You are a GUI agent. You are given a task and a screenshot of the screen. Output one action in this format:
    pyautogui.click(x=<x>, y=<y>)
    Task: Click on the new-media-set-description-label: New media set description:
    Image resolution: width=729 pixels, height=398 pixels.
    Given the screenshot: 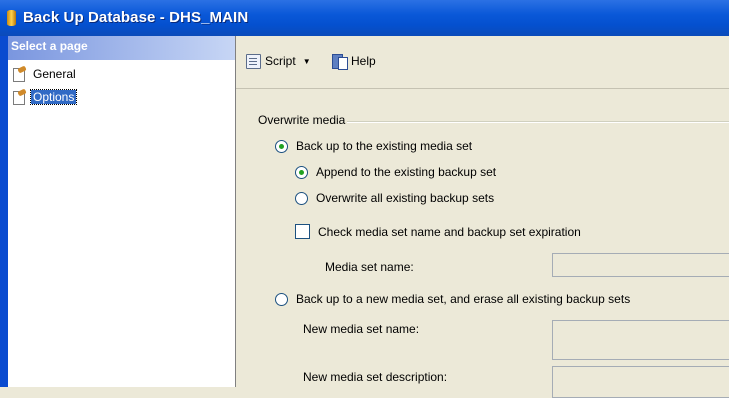 What is the action you would take?
    pyautogui.click(x=375, y=377)
    